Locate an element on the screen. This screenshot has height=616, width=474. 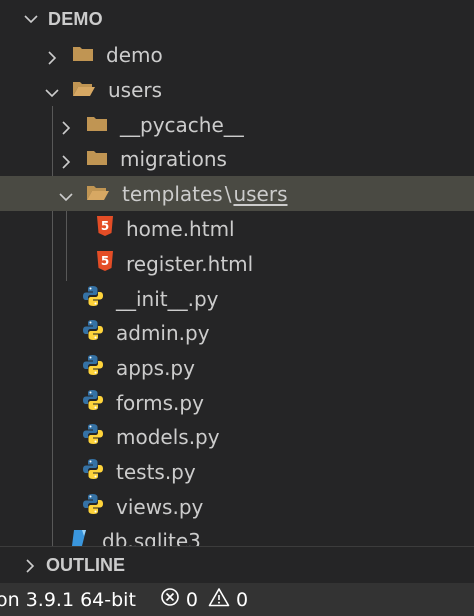
tree-item-label: db.sqlite3 is located at coordinates (151, 537).